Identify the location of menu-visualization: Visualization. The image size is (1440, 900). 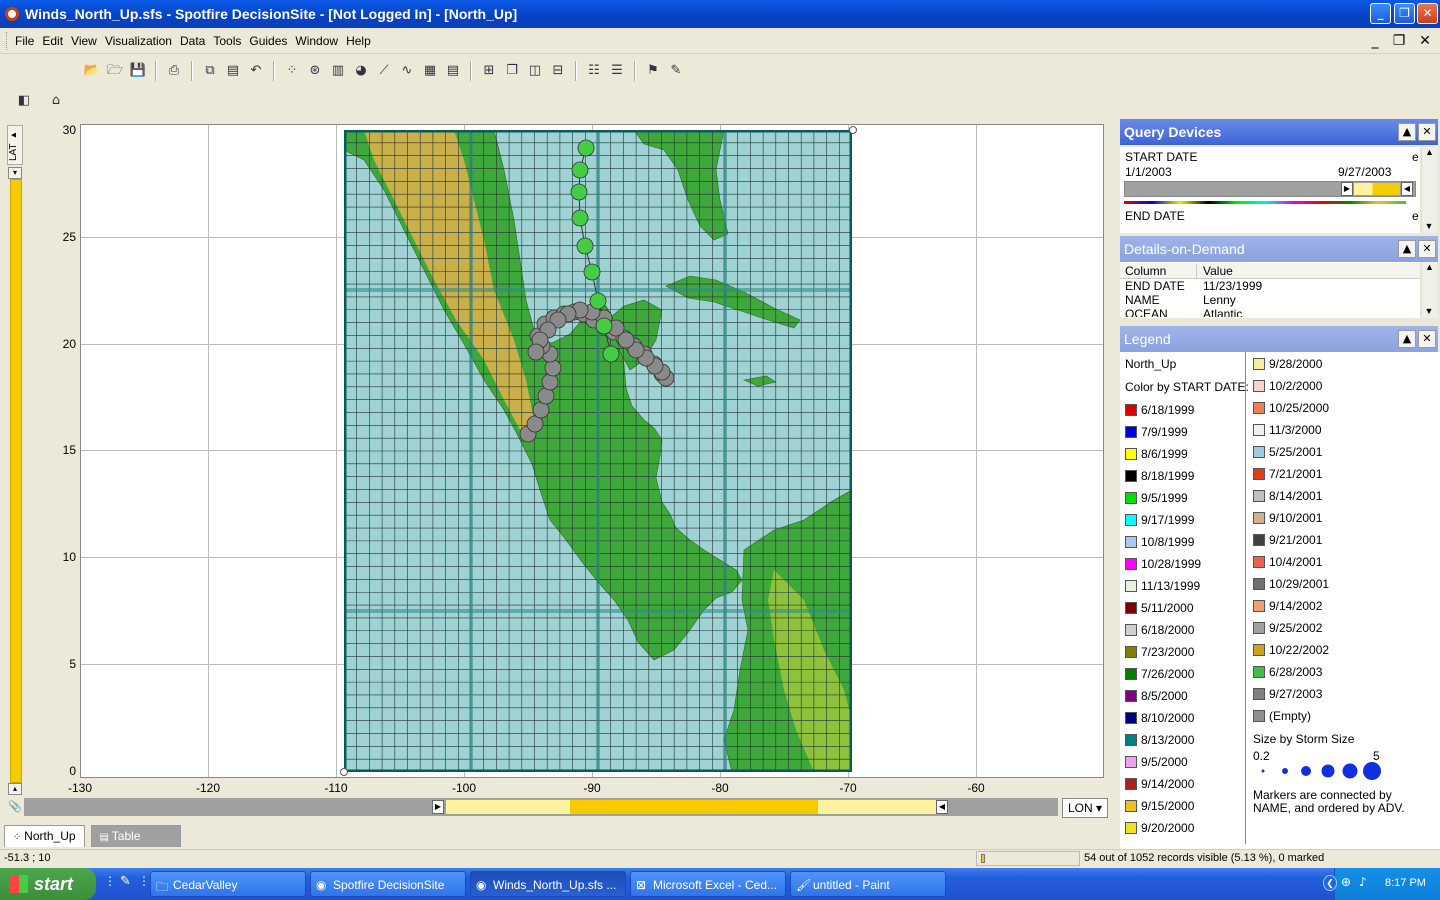
(138, 41).